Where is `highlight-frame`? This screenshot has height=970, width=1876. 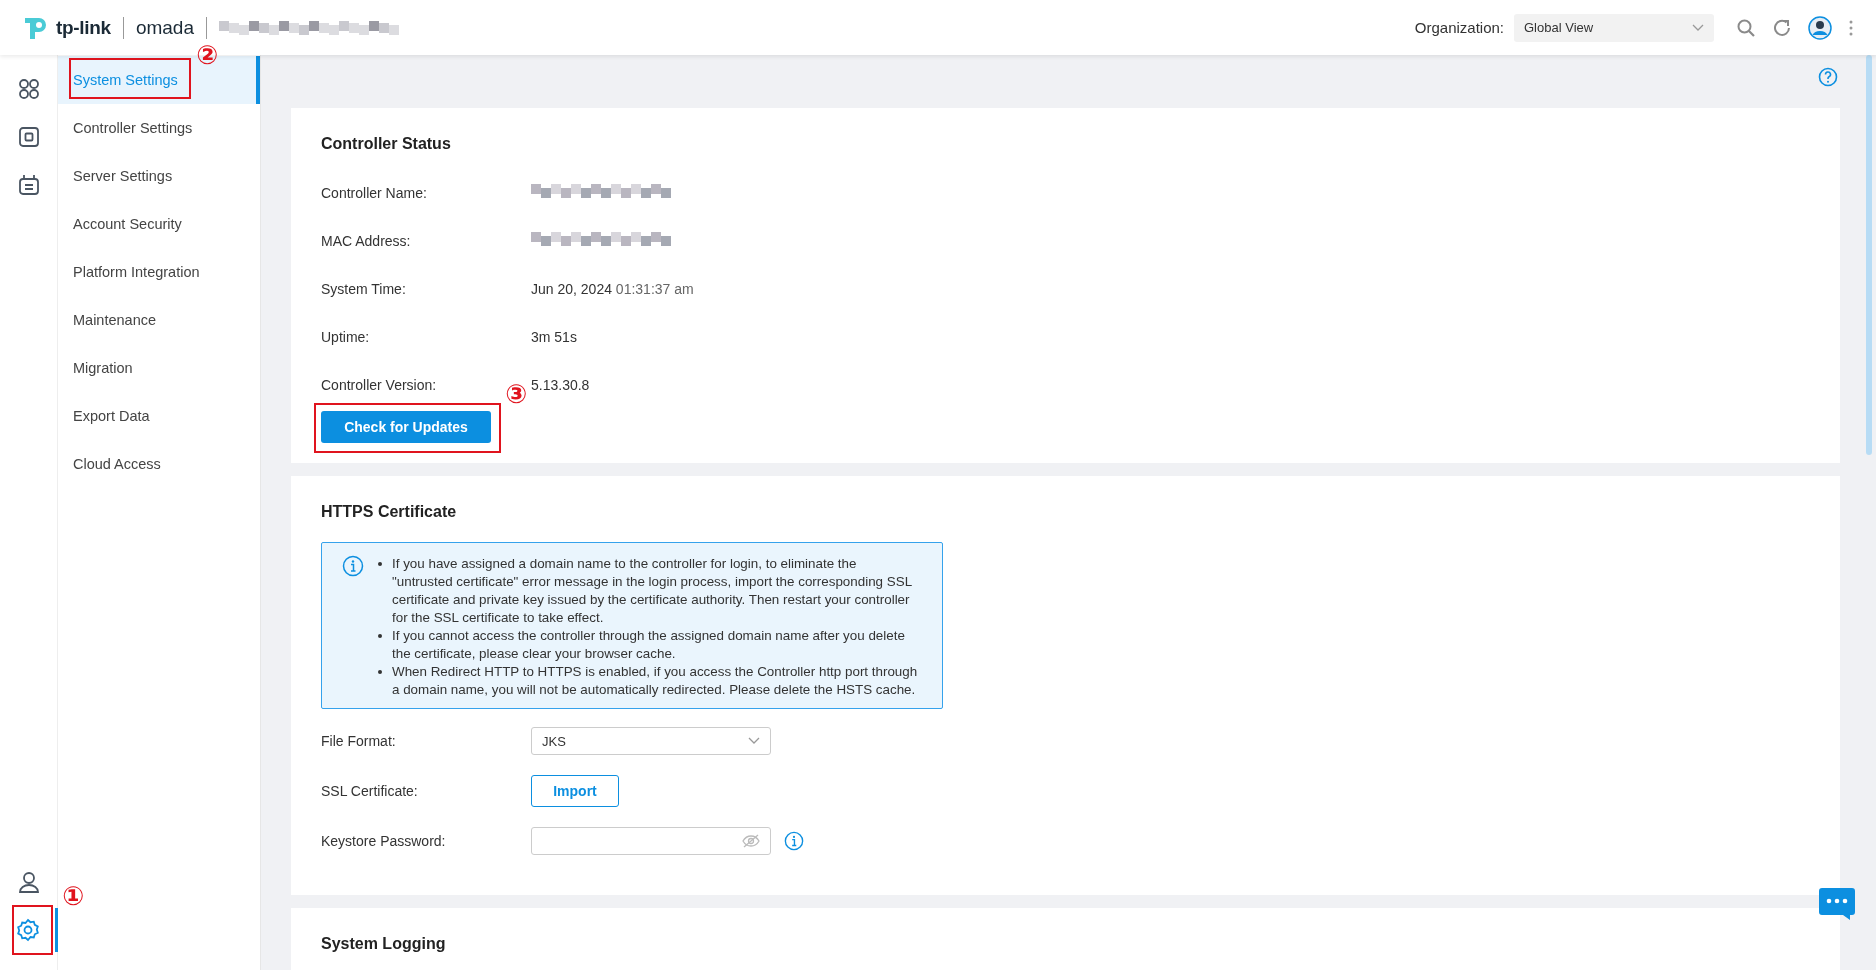
highlight-frame is located at coordinates (32, 930).